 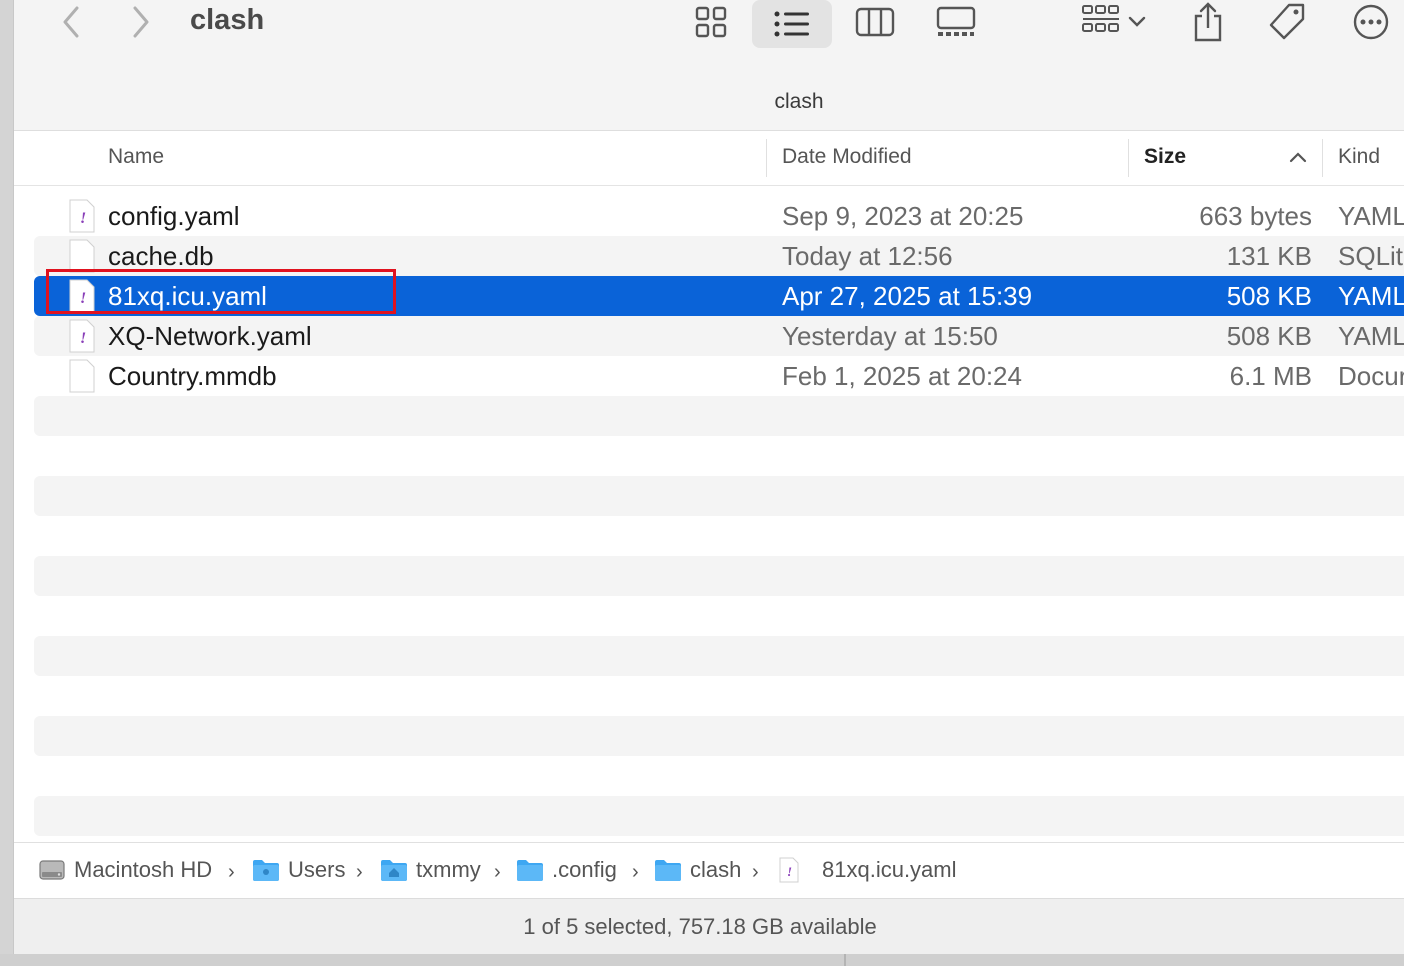 I want to click on share-button, so click(x=1208, y=22).